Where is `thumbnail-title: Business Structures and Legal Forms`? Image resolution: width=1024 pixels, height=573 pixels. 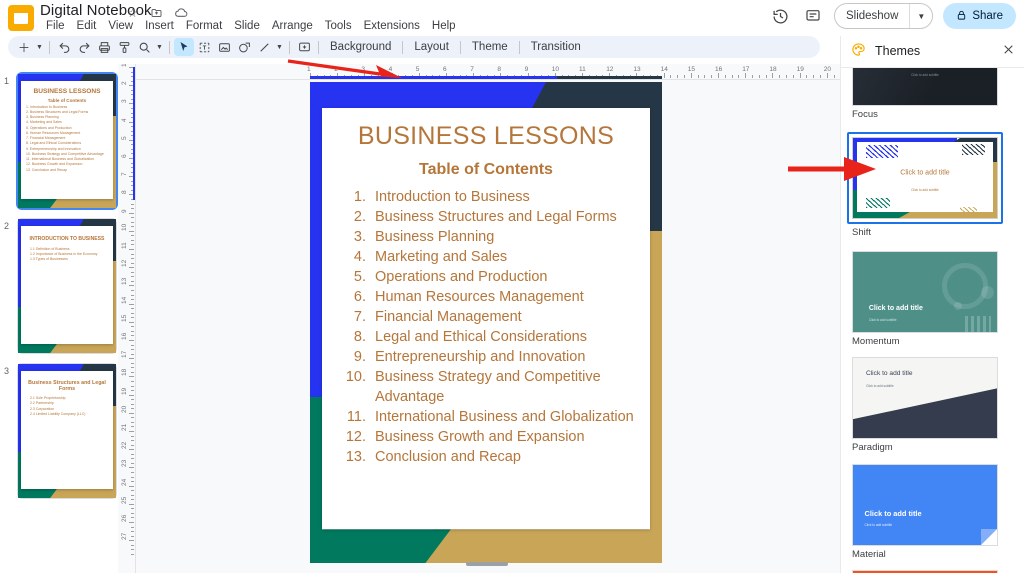 thumbnail-title: Business Structures and Legal Forms is located at coordinates (67, 386).